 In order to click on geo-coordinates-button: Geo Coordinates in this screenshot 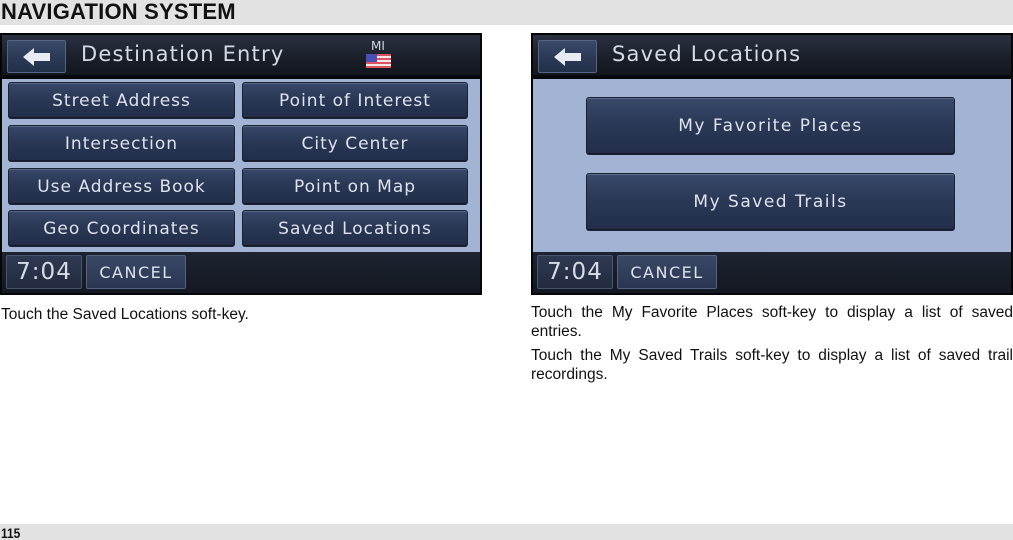, I will do `click(121, 228)`.